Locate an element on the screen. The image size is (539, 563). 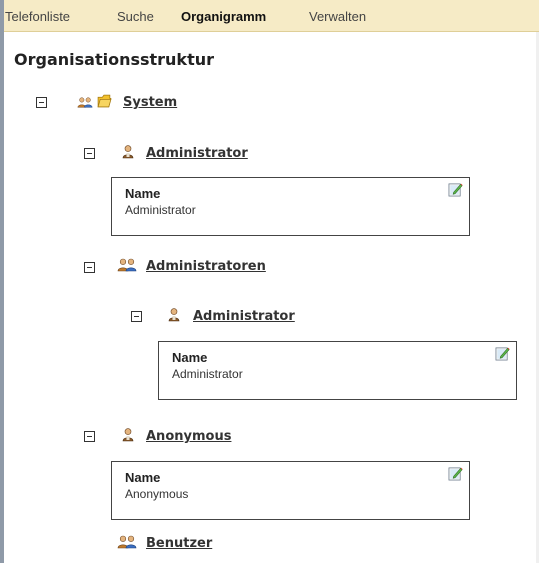
tree-node-system: System is located at coordinates (150, 102).